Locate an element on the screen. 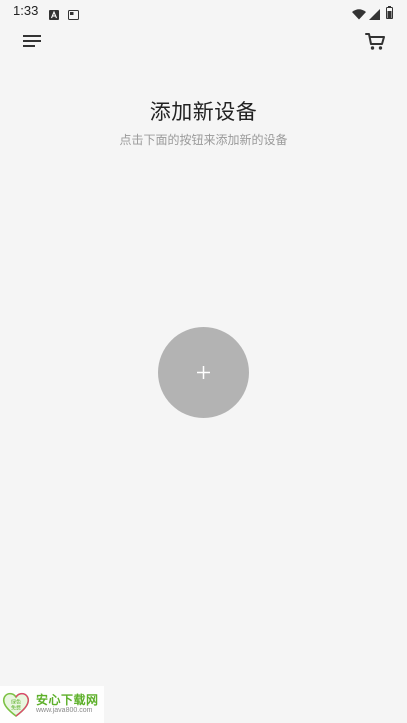 The height and width of the screenshot is (723, 407). svg-text: 免费 is located at coordinates (16, 708).